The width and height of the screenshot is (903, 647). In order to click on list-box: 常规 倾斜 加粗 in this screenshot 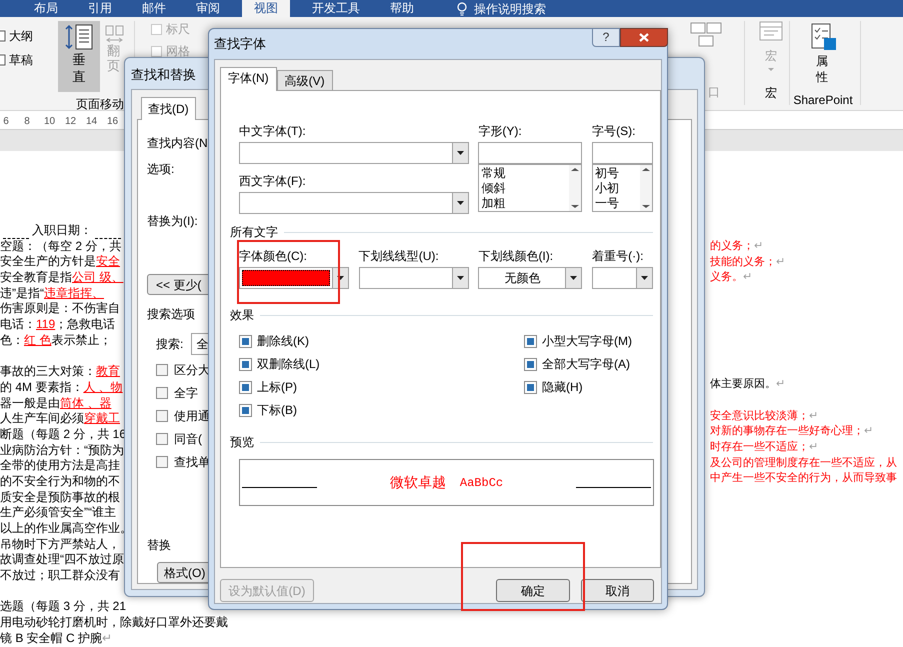, I will do `click(530, 188)`.